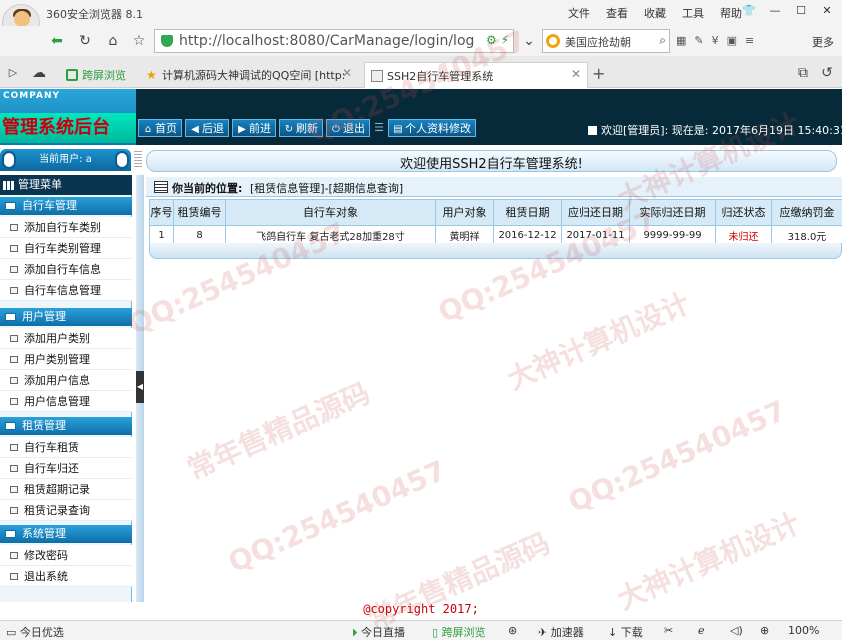 Image resolution: width=842 pixels, height=640 pixels. I want to click on favorite-star-icon: ☆, so click(139, 41).